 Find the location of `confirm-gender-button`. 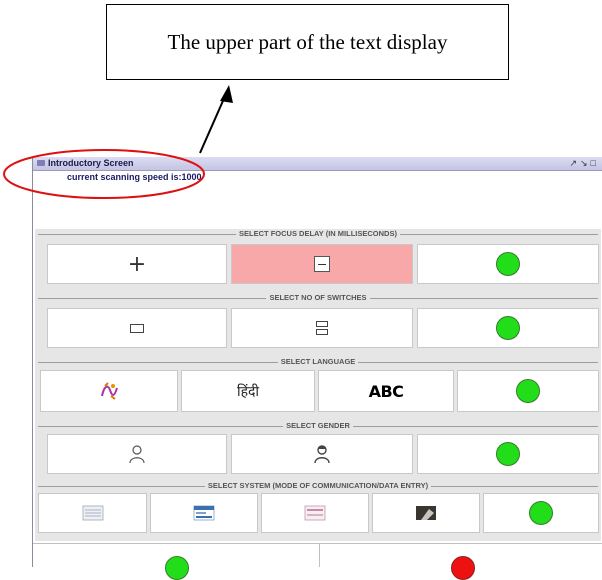

confirm-gender-button is located at coordinates (508, 454).